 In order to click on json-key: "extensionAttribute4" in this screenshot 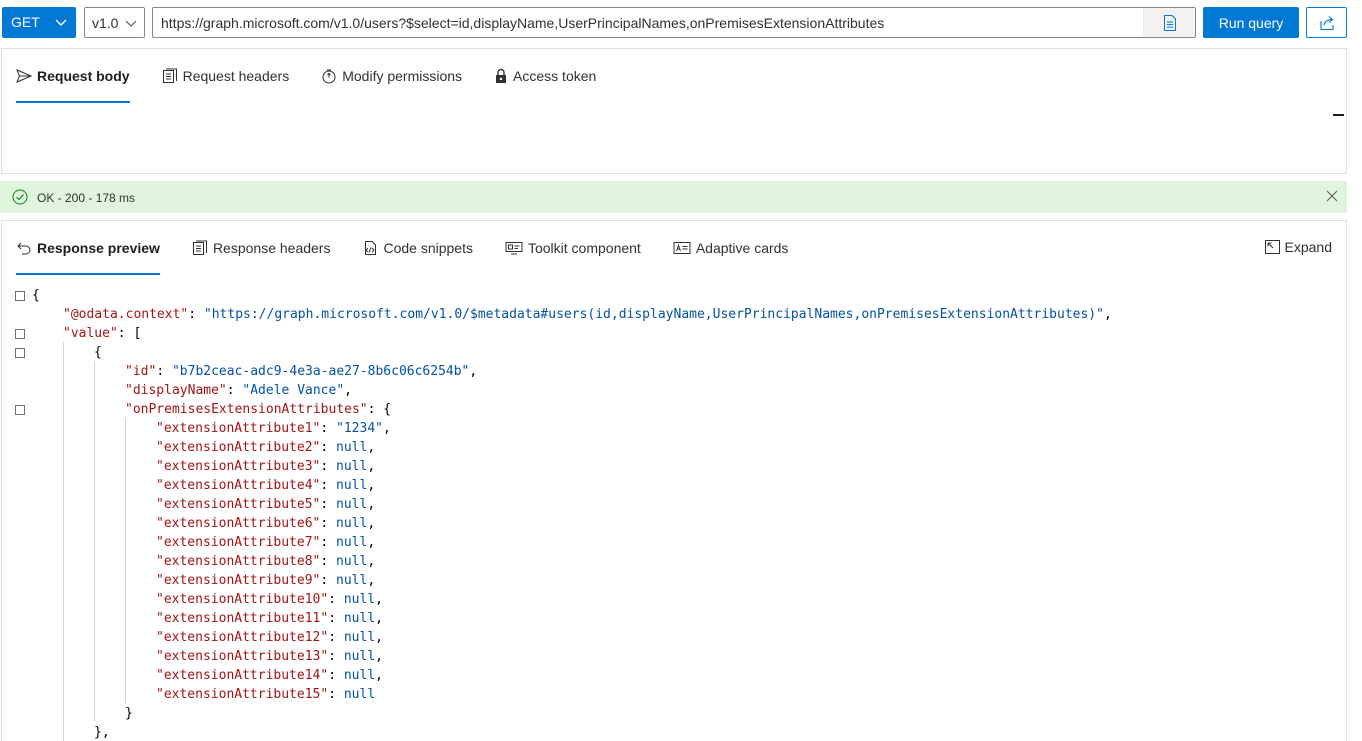, I will do `click(238, 485)`.